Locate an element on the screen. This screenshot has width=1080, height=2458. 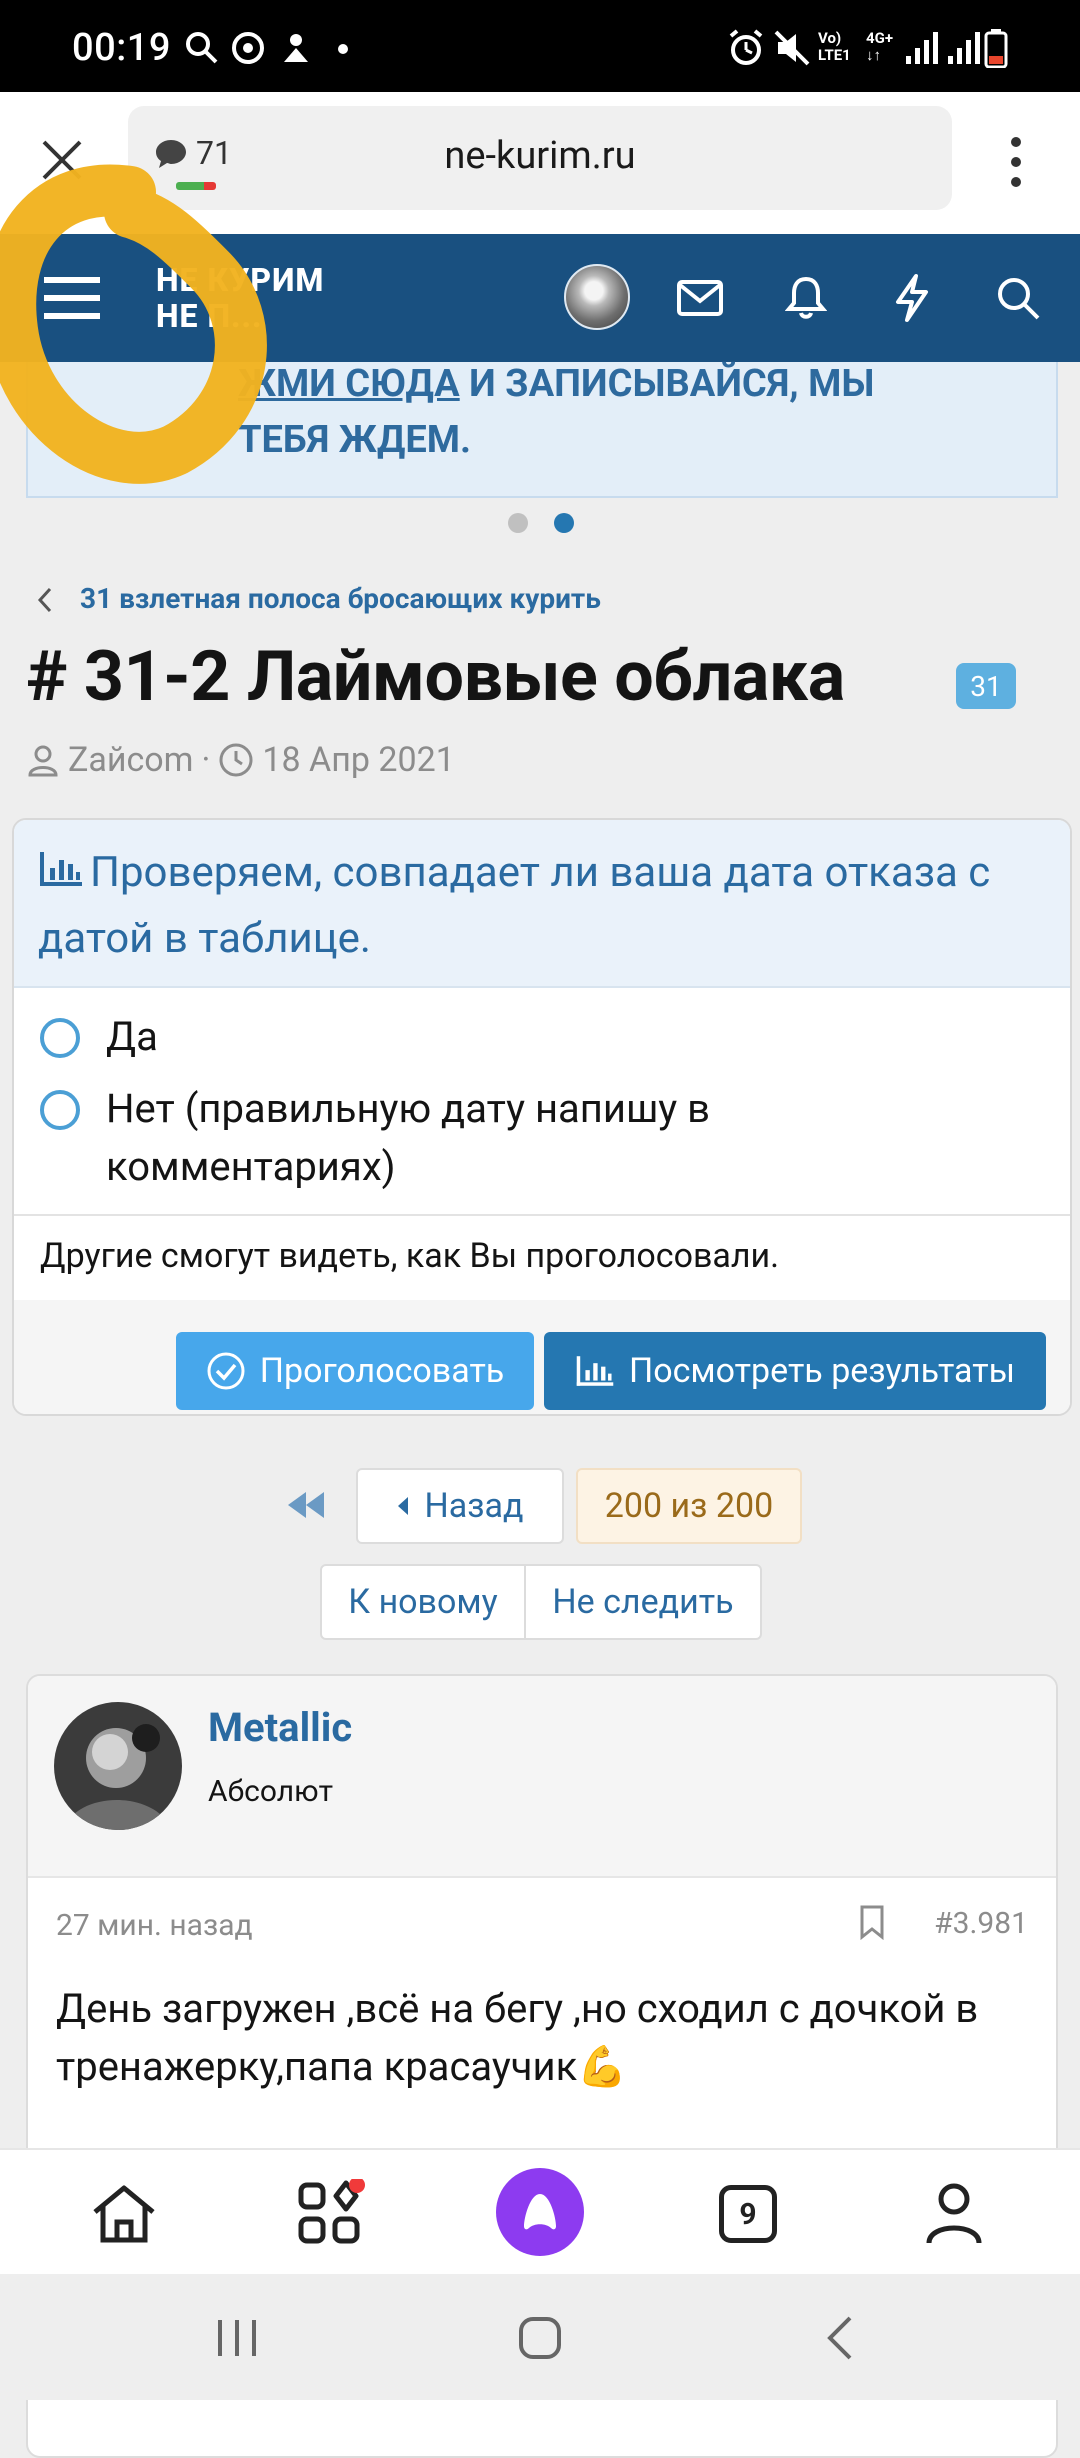
post-number: #3.981 is located at coordinates (981, 1923).